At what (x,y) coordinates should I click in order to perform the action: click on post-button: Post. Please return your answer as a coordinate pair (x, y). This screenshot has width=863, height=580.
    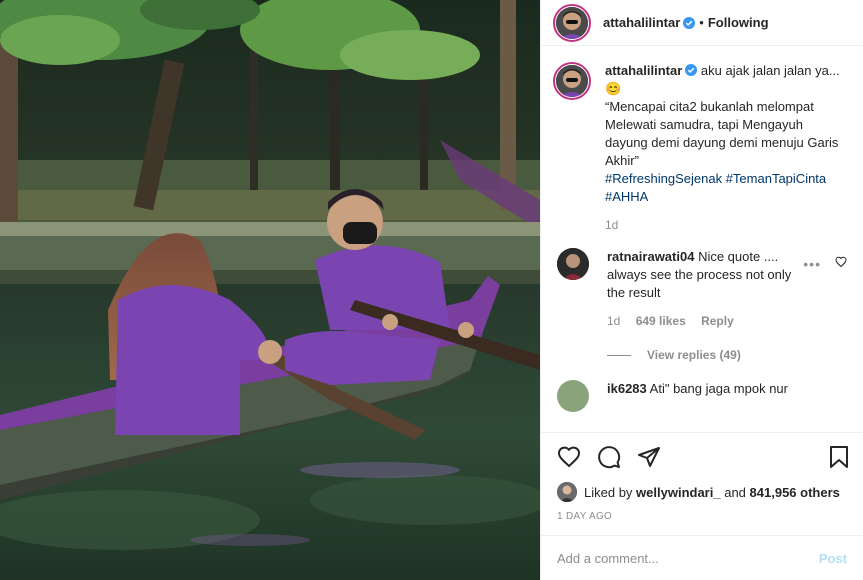
    Looking at the image, I should click on (833, 558).